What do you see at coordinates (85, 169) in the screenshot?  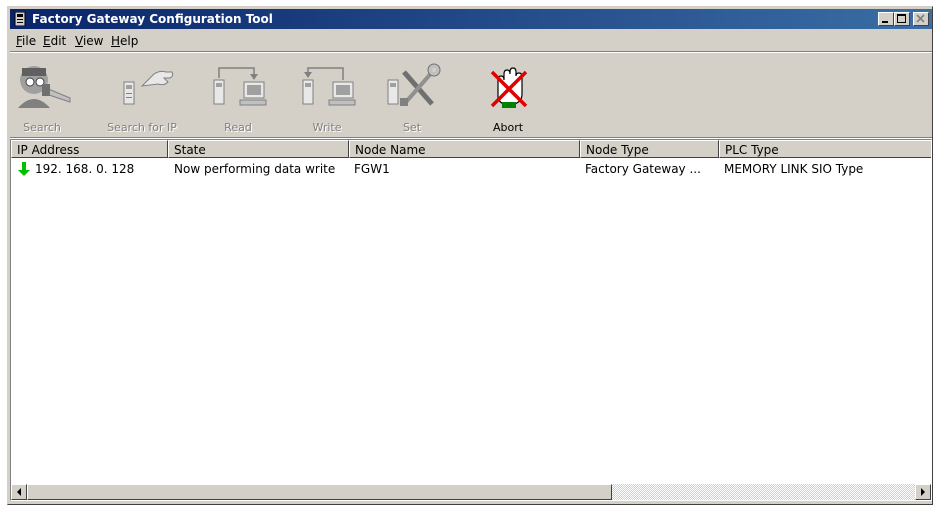 I see `cell-ip-address: 192. 168. 0. 128` at bounding box center [85, 169].